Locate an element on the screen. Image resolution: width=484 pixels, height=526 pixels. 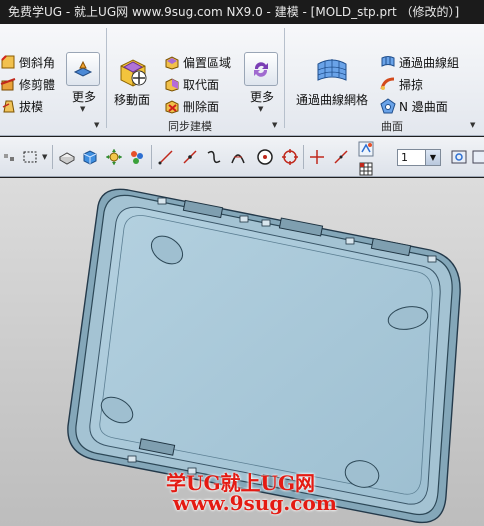
select-mode-dropdown-icon: ▼ is located at coordinates (44, 157).